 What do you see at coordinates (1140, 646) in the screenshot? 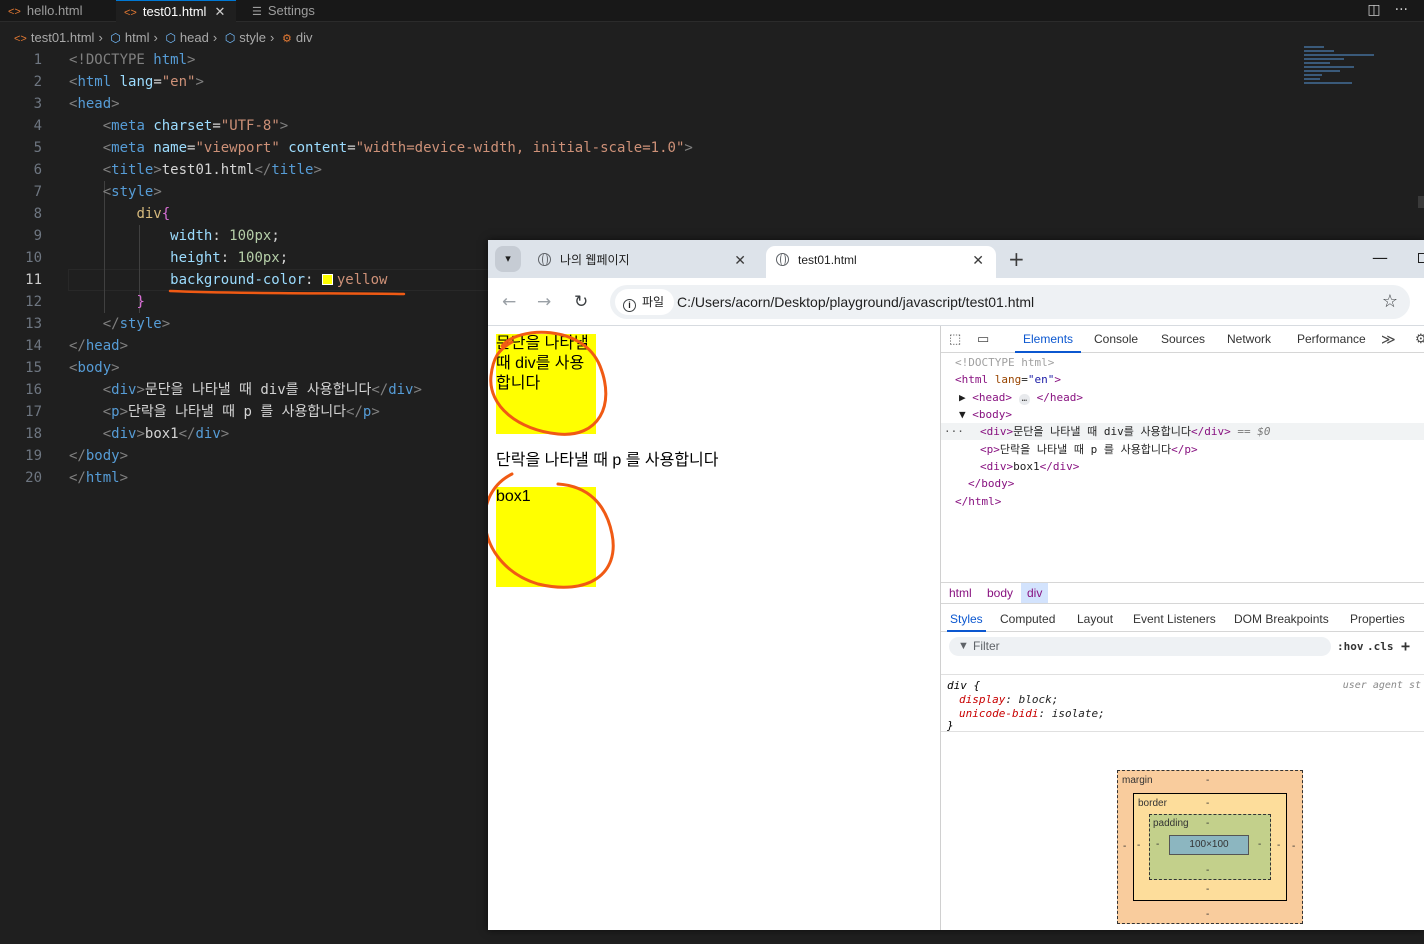
I see `styles-filter-input: ▼ Filter` at bounding box center [1140, 646].